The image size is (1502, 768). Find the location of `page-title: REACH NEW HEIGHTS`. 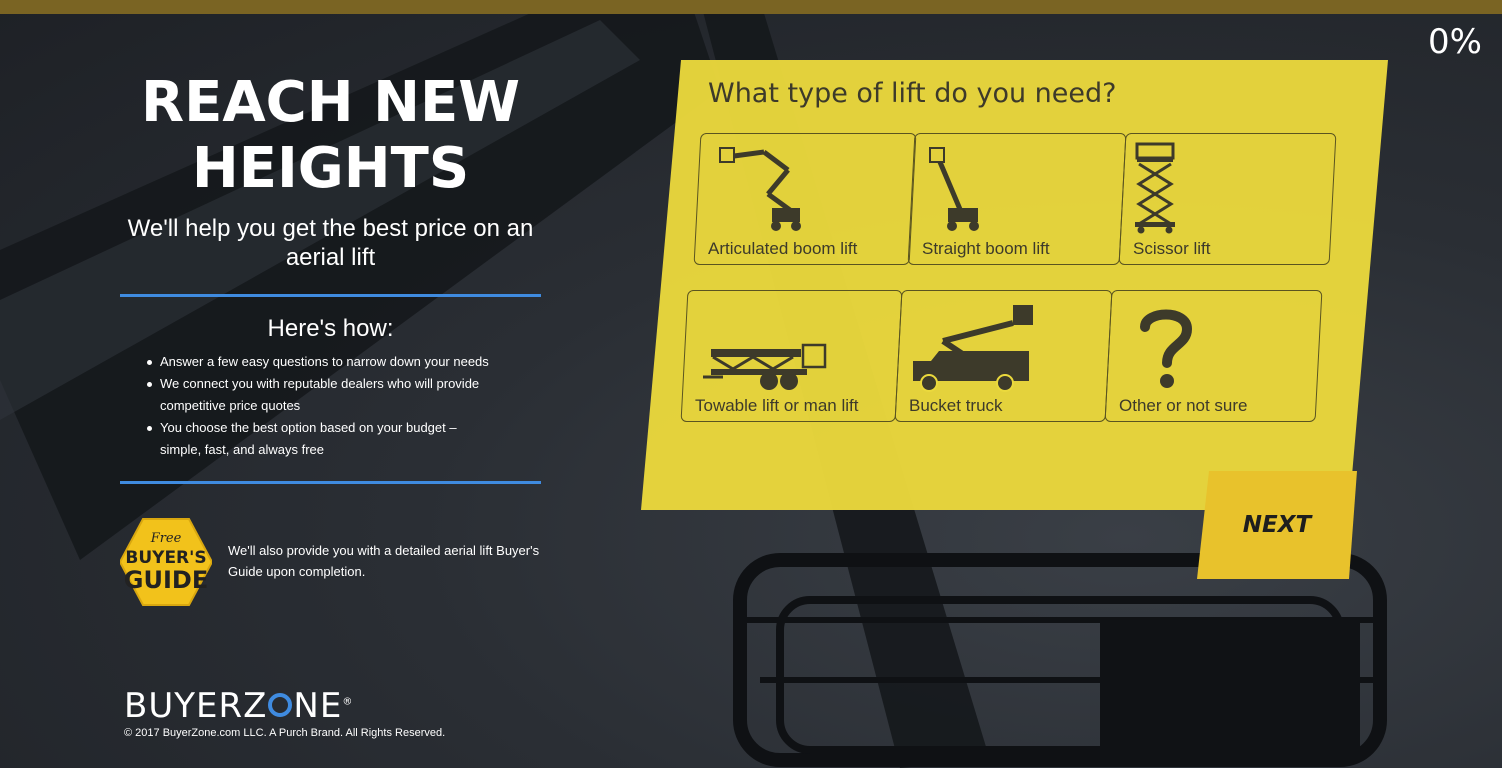

page-title: REACH NEW HEIGHTS is located at coordinates (330, 136).